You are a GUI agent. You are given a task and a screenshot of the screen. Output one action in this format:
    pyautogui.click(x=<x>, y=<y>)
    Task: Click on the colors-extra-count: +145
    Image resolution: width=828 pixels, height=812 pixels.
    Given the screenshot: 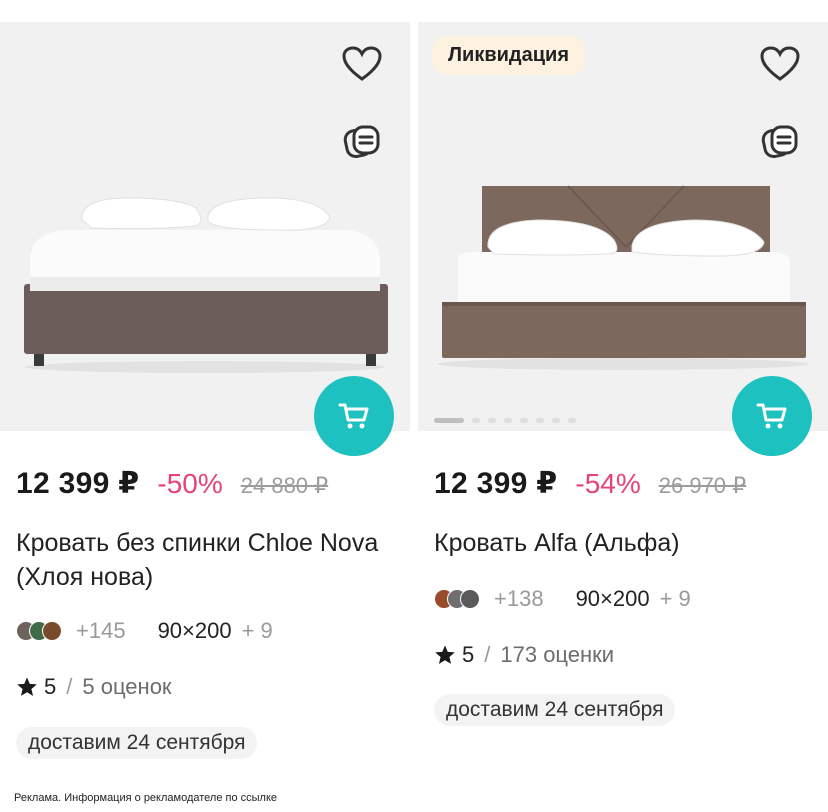 What is the action you would take?
    pyautogui.click(x=101, y=630)
    